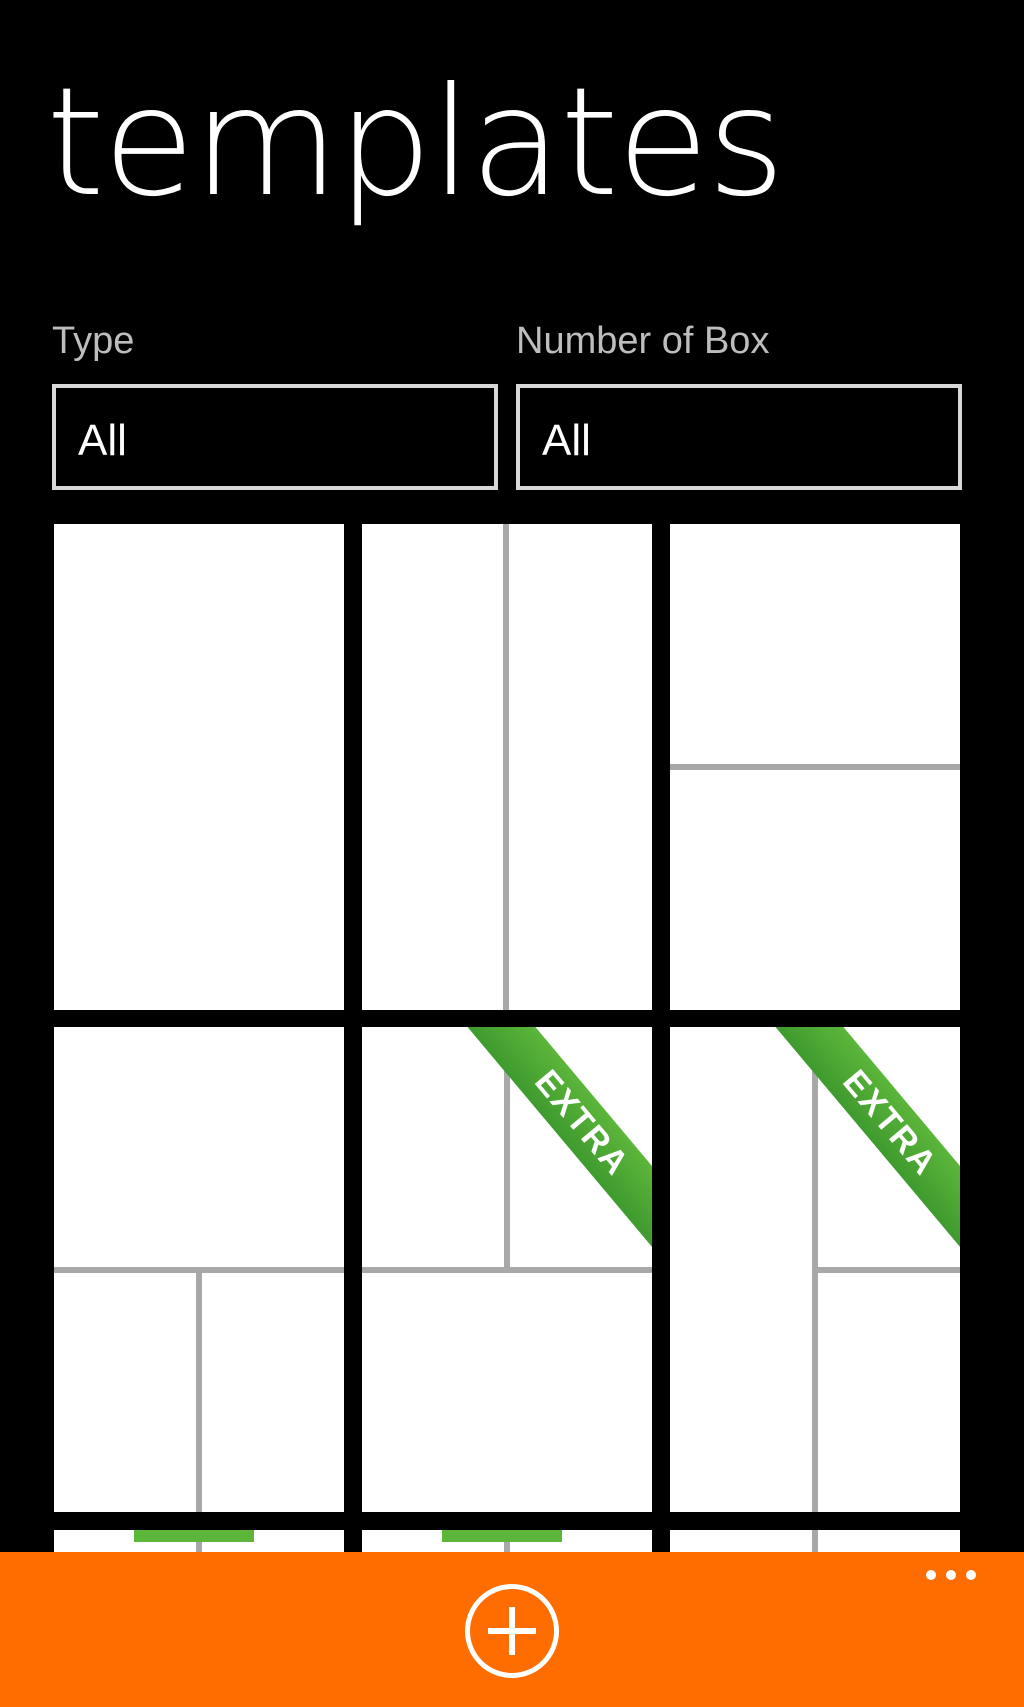 Image resolution: width=1024 pixels, height=1707 pixels. I want to click on add-circle-icon, so click(512, 1631).